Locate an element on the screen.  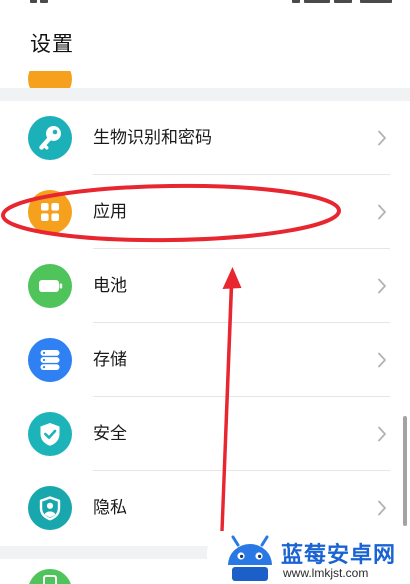
settings-item-label: 应用 is located at coordinates (110, 212).